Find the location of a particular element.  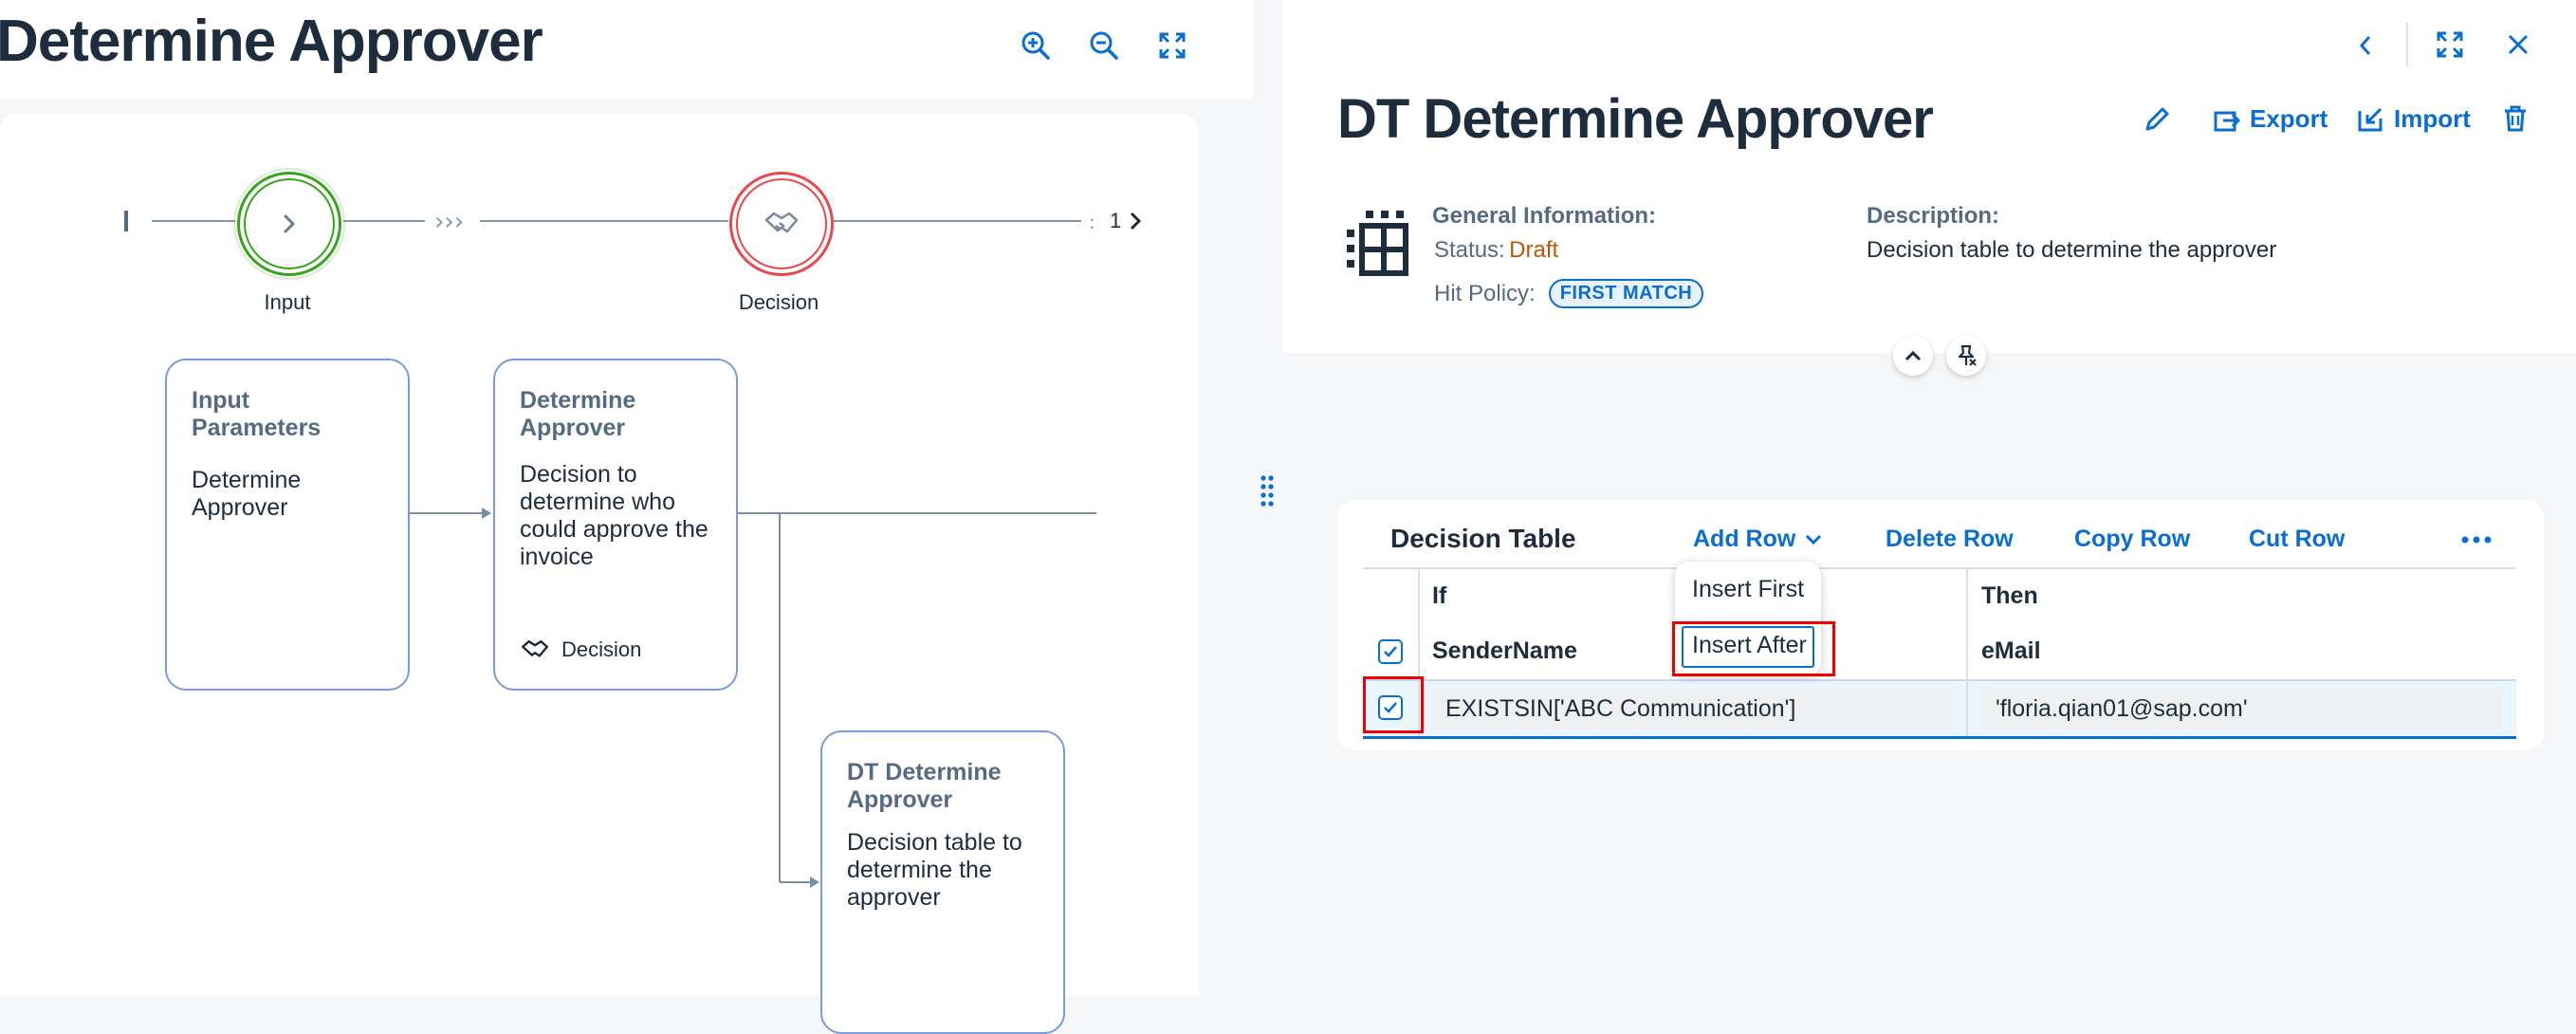

pencil-icon is located at coordinates (2157, 119).